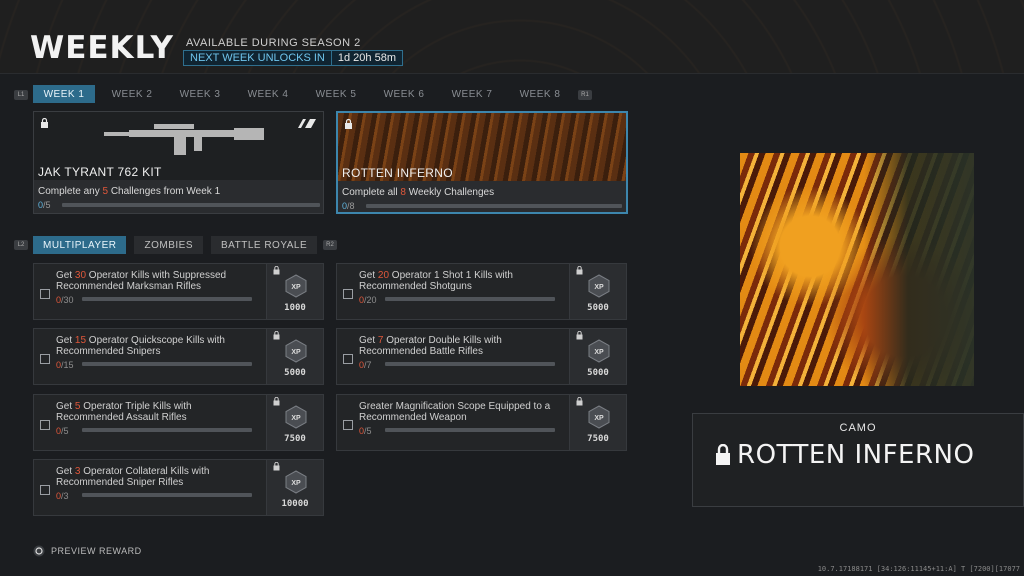 The height and width of the screenshot is (576, 1024). What do you see at coordinates (80, 245) in the screenshot?
I see `tab-multiplayer: MULTIPLAYER` at bounding box center [80, 245].